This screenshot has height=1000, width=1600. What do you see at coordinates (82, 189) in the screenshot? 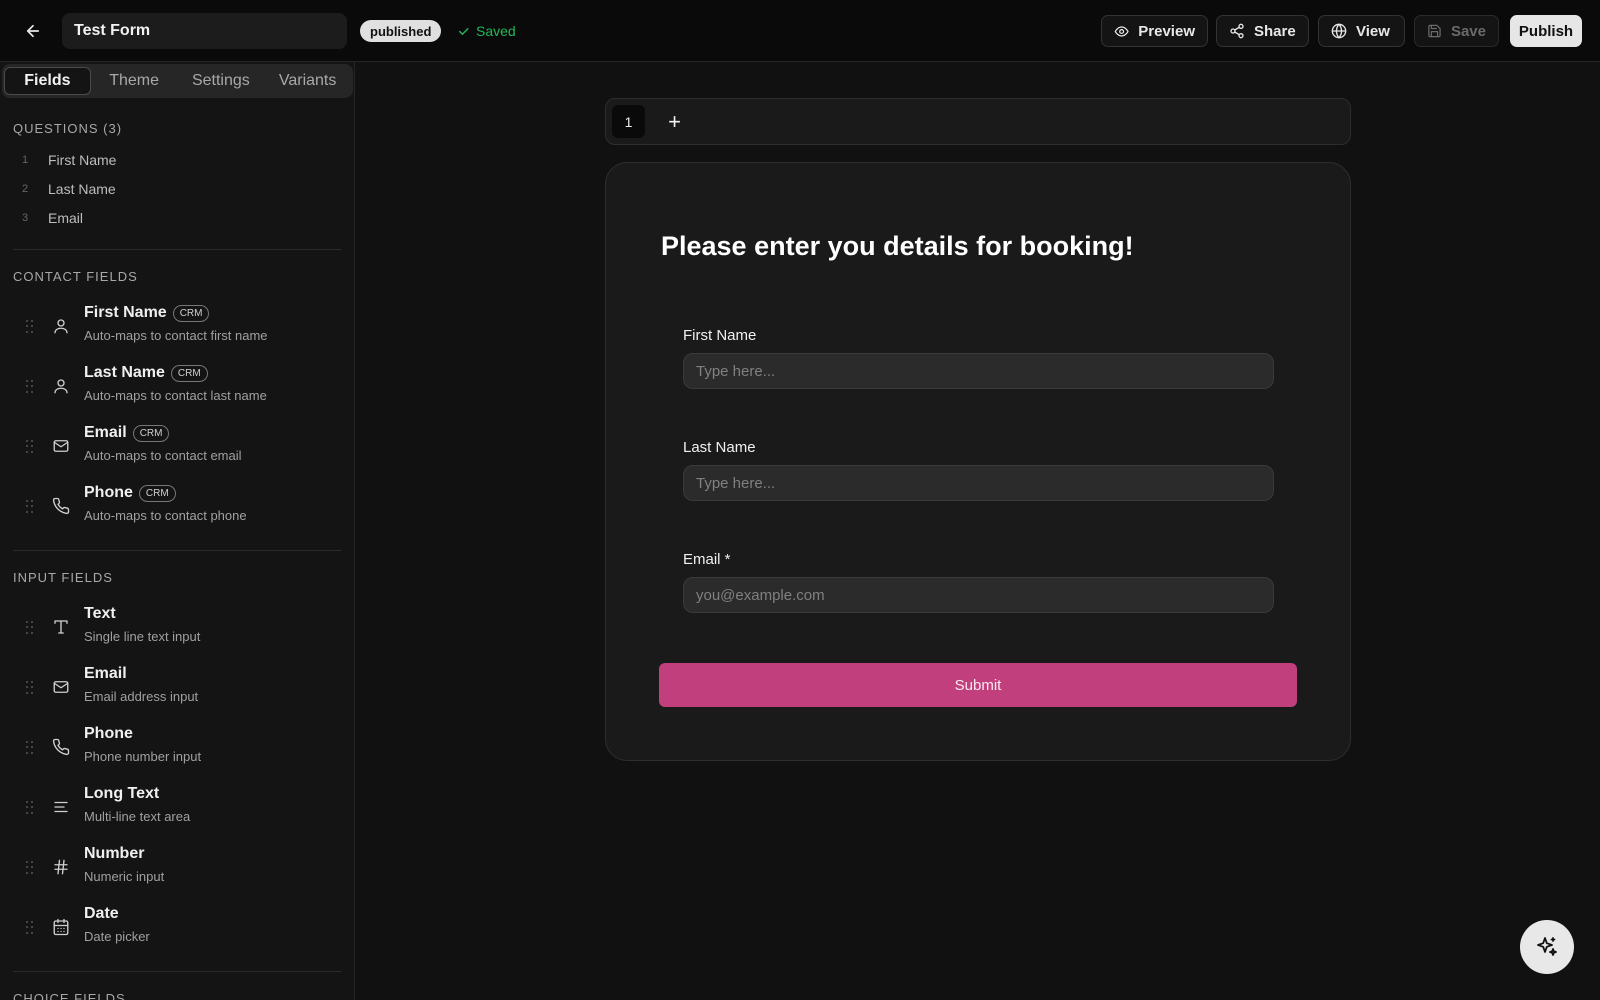
I see `question-label: Last Name` at bounding box center [82, 189].